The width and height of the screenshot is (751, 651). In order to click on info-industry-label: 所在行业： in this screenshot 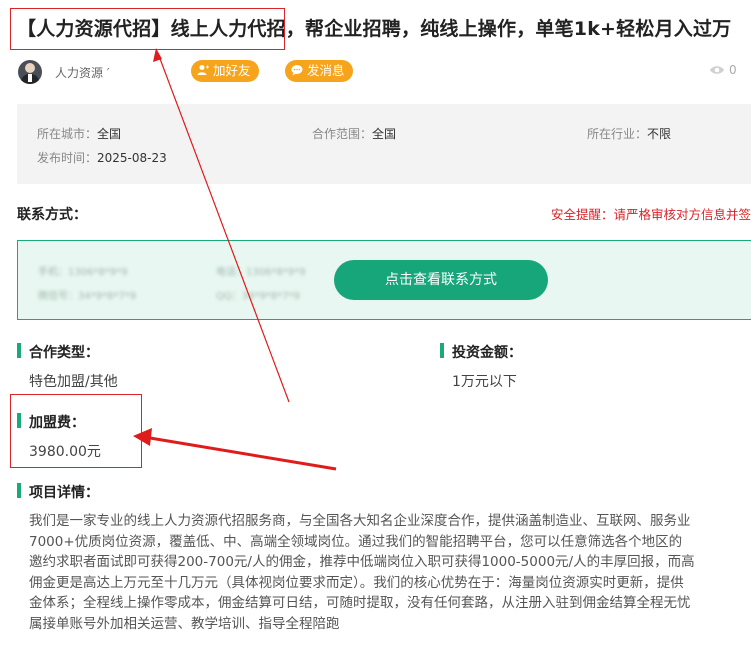, I will do `click(617, 134)`.